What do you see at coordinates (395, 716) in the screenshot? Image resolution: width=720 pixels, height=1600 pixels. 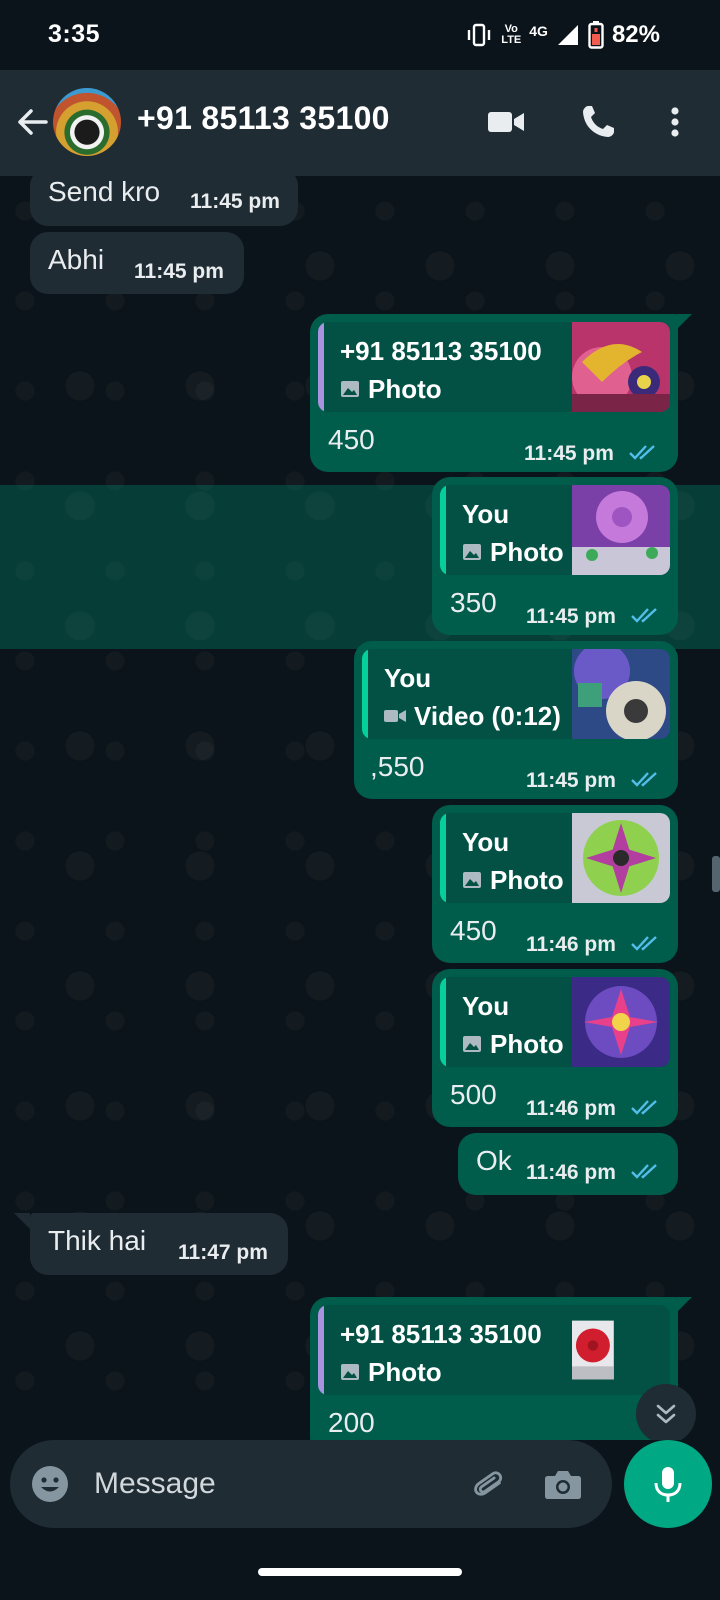 I see `video-icon` at bounding box center [395, 716].